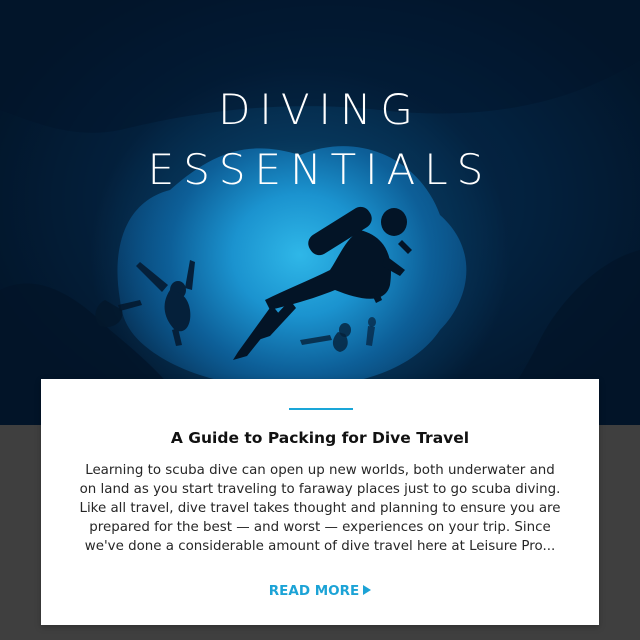  Describe the element at coordinates (314, 591) in the screenshot. I see `read-more-label: READ MORE` at that location.